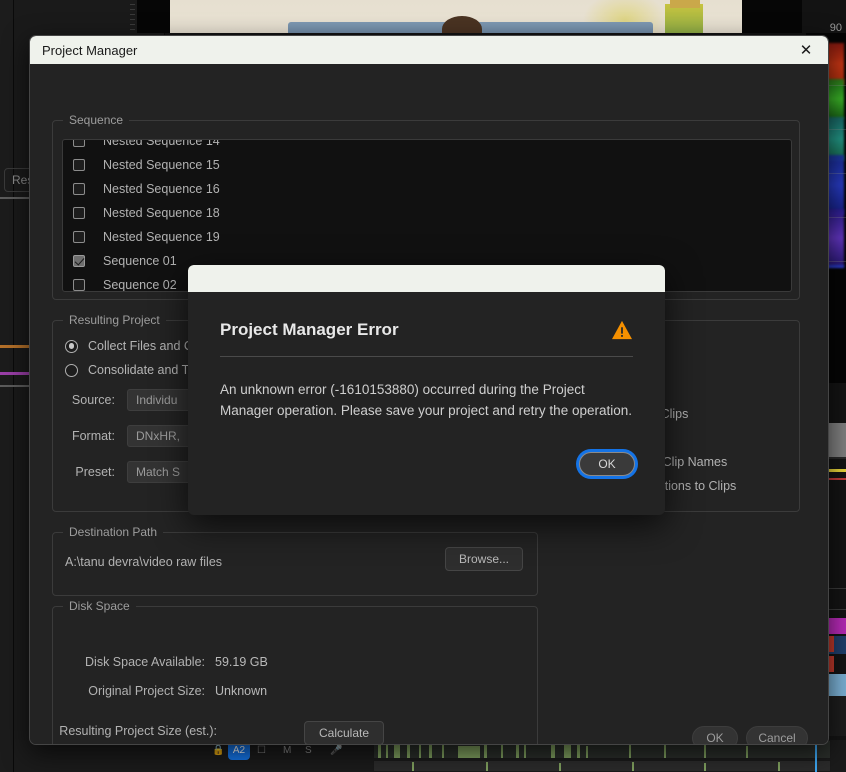 This screenshot has width=846, height=772. I want to click on resulting-project-size-label: Resulting Project Size (est.):, so click(138, 731).